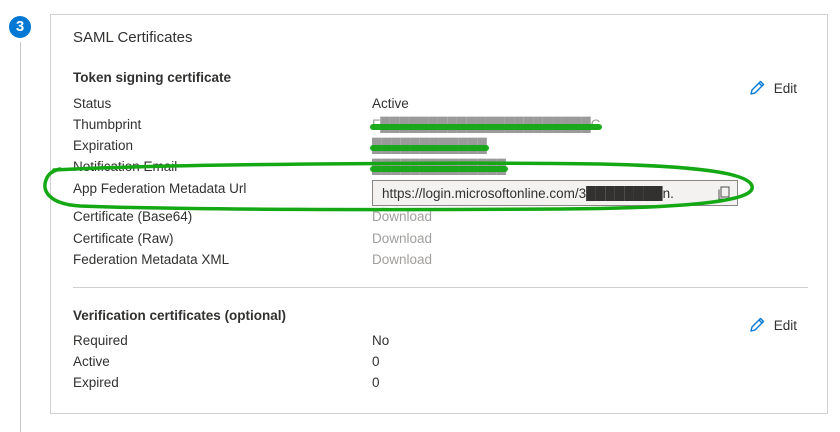 The height and width of the screenshot is (432, 840). I want to click on verification-edit-button: Edit, so click(772, 325).